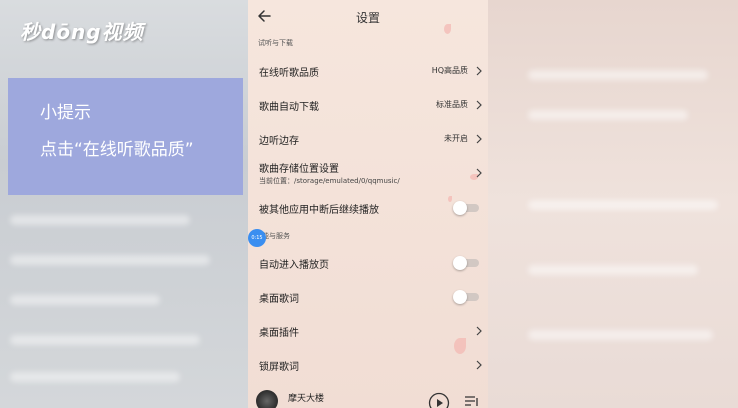 This screenshot has width=738, height=408. I want to click on setting-row-lockscreen-lyrics: 锁屏歌词, so click(368, 365).